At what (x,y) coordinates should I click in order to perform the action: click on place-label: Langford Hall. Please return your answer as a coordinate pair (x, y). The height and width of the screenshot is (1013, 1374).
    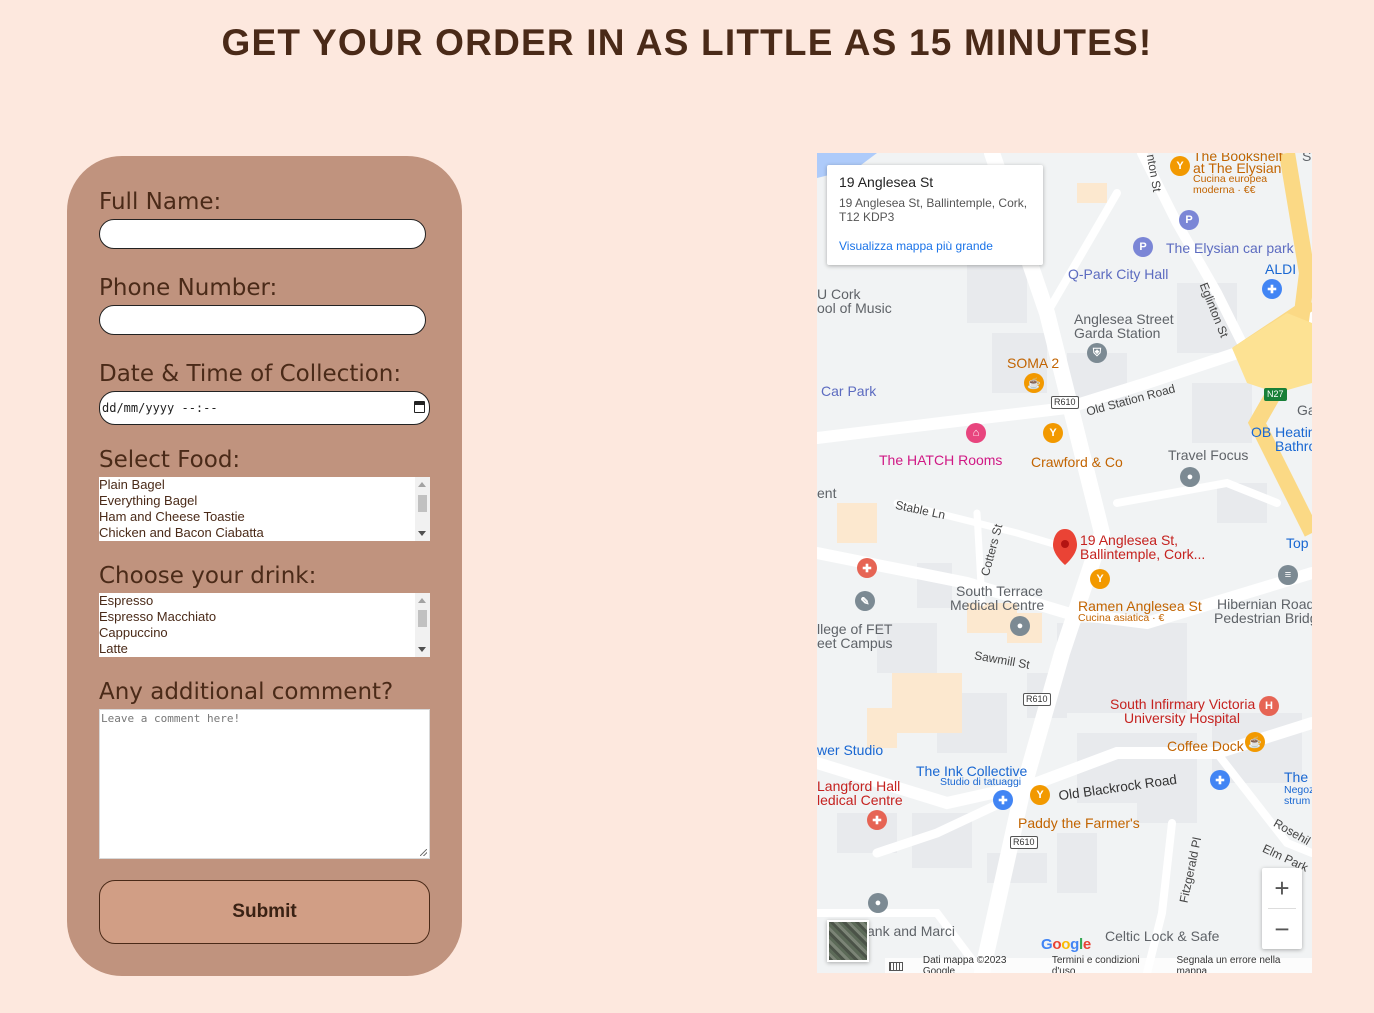
    Looking at the image, I should click on (858, 786).